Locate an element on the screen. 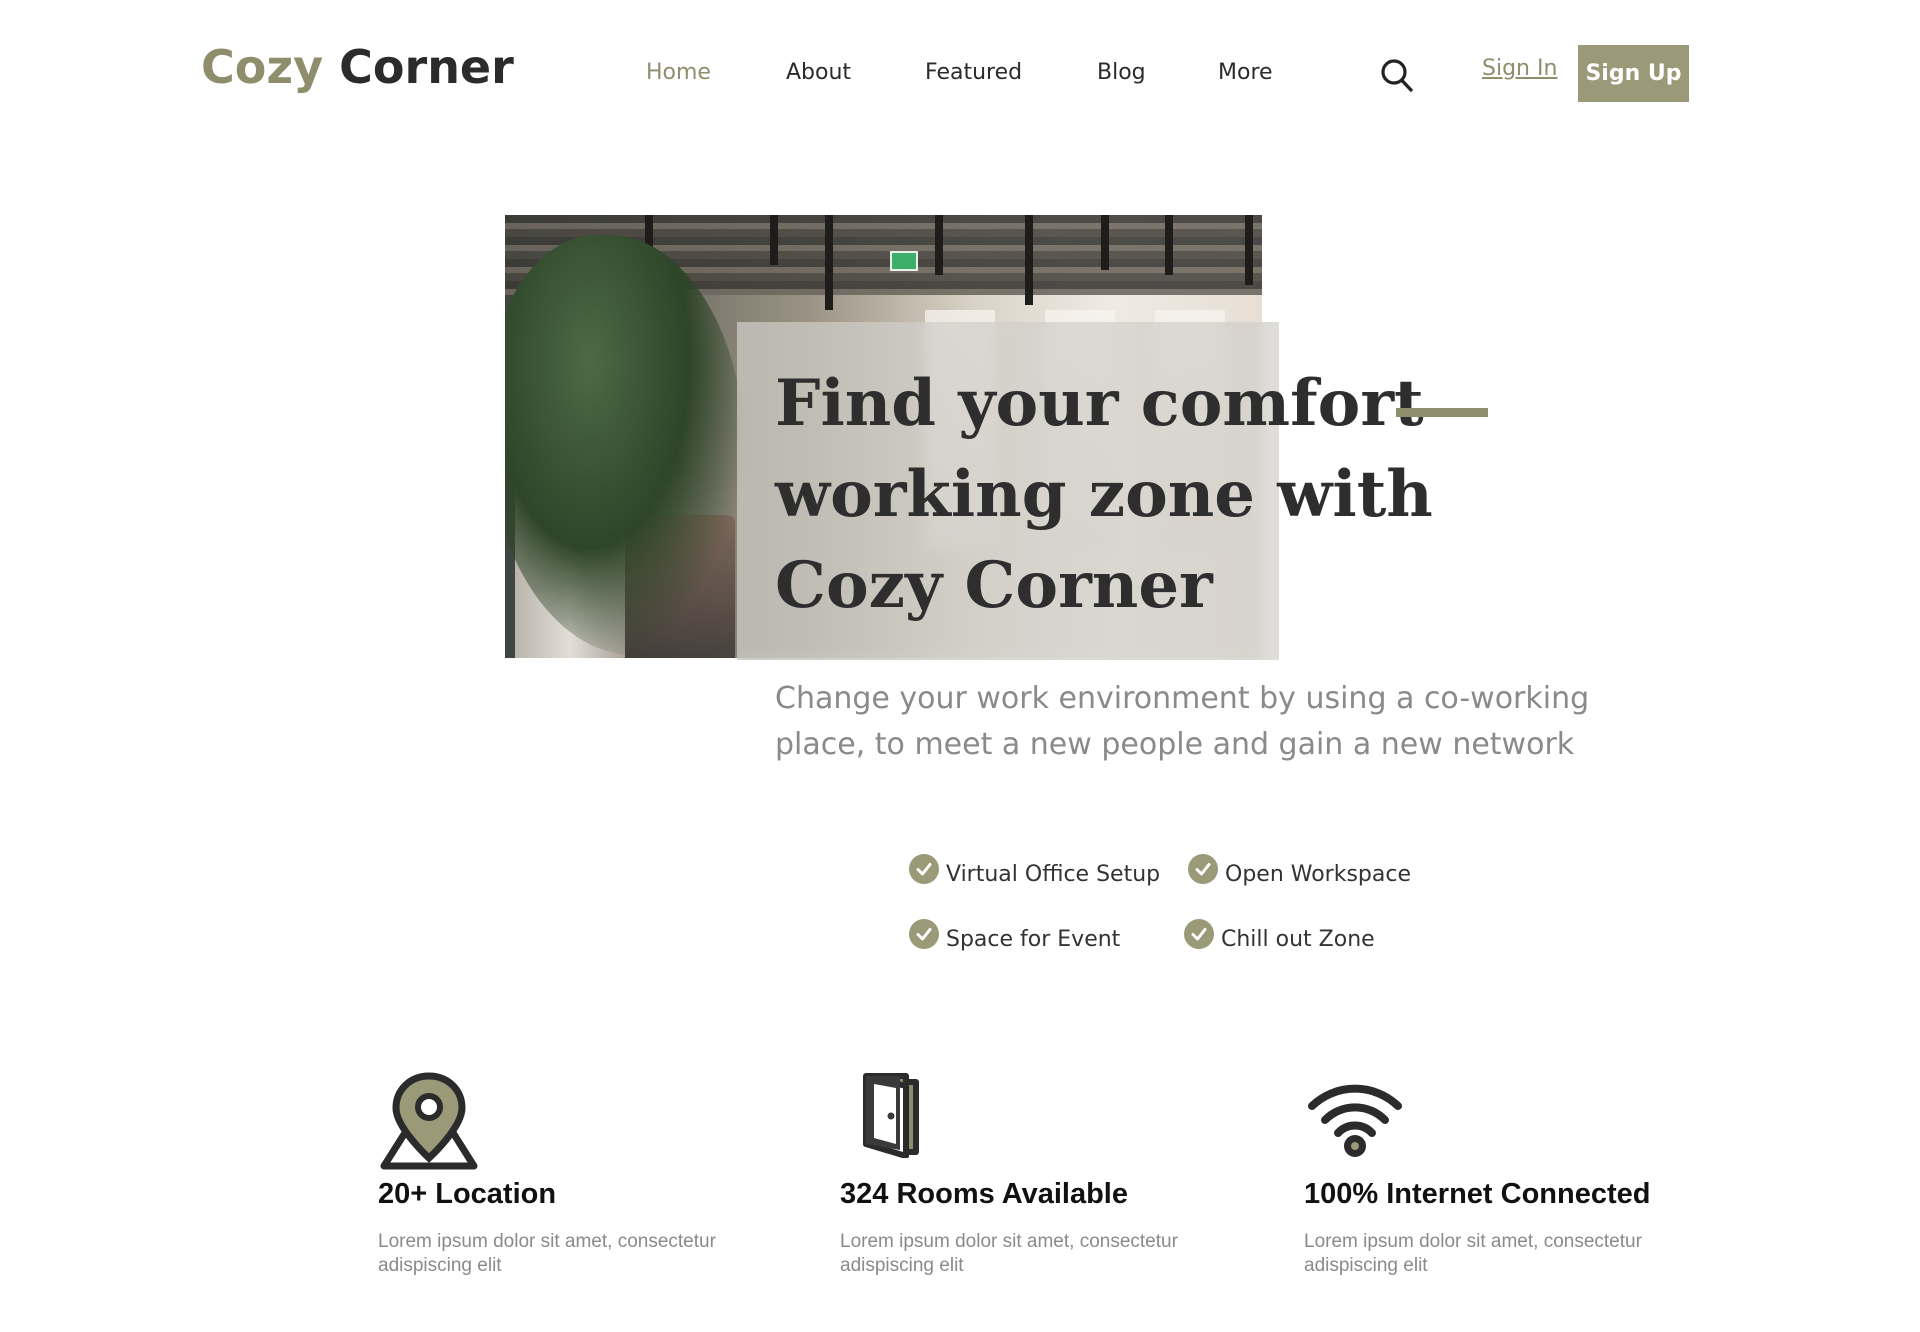  feature-label: Space for Event is located at coordinates (1033, 939).